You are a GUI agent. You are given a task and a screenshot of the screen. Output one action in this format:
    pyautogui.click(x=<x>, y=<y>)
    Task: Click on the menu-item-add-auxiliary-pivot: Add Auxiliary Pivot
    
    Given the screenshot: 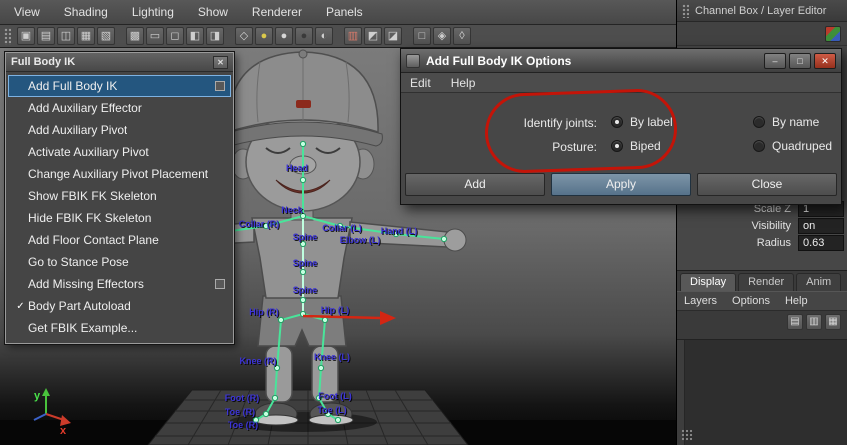 What is the action you would take?
    pyautogui.click(x=119, y=130)
    